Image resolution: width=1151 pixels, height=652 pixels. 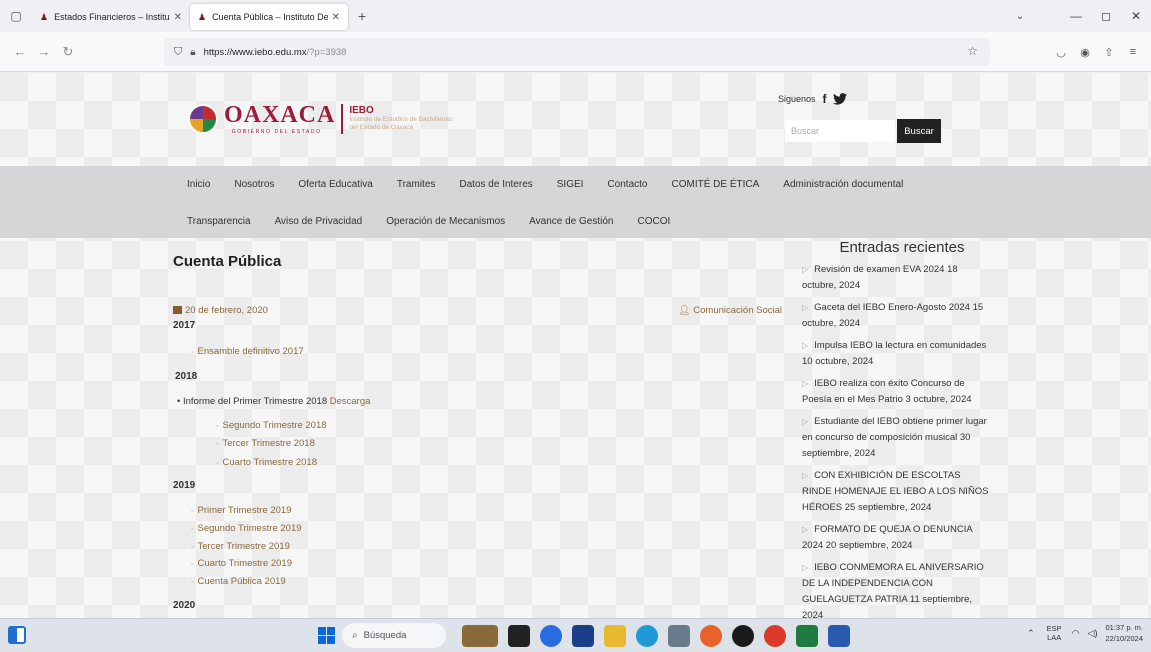 I want to click on taskbar-task-view-icon, so click(x=519, y=636).